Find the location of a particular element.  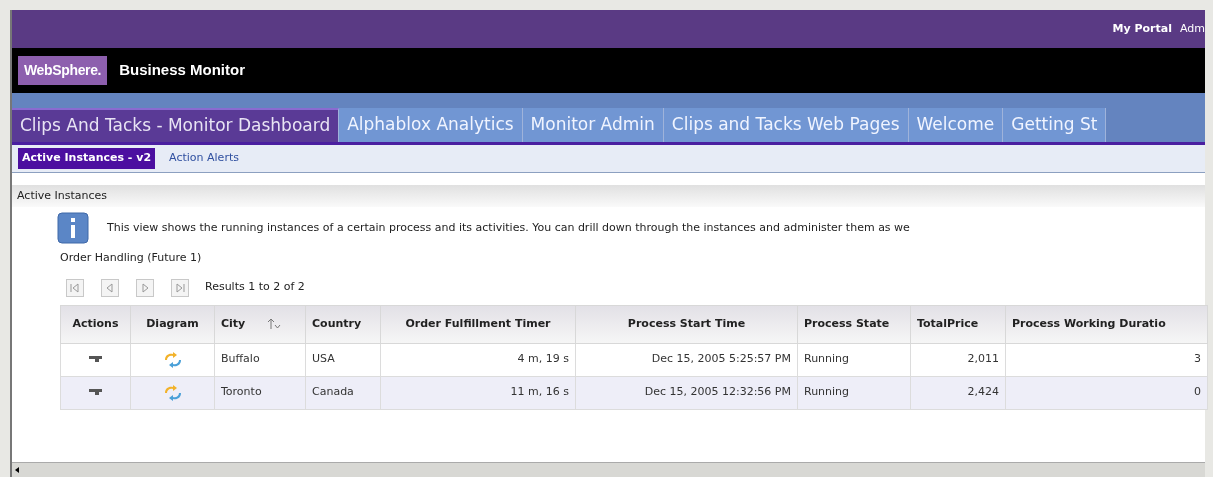

first-page-button is located at coordinates (75, 287).